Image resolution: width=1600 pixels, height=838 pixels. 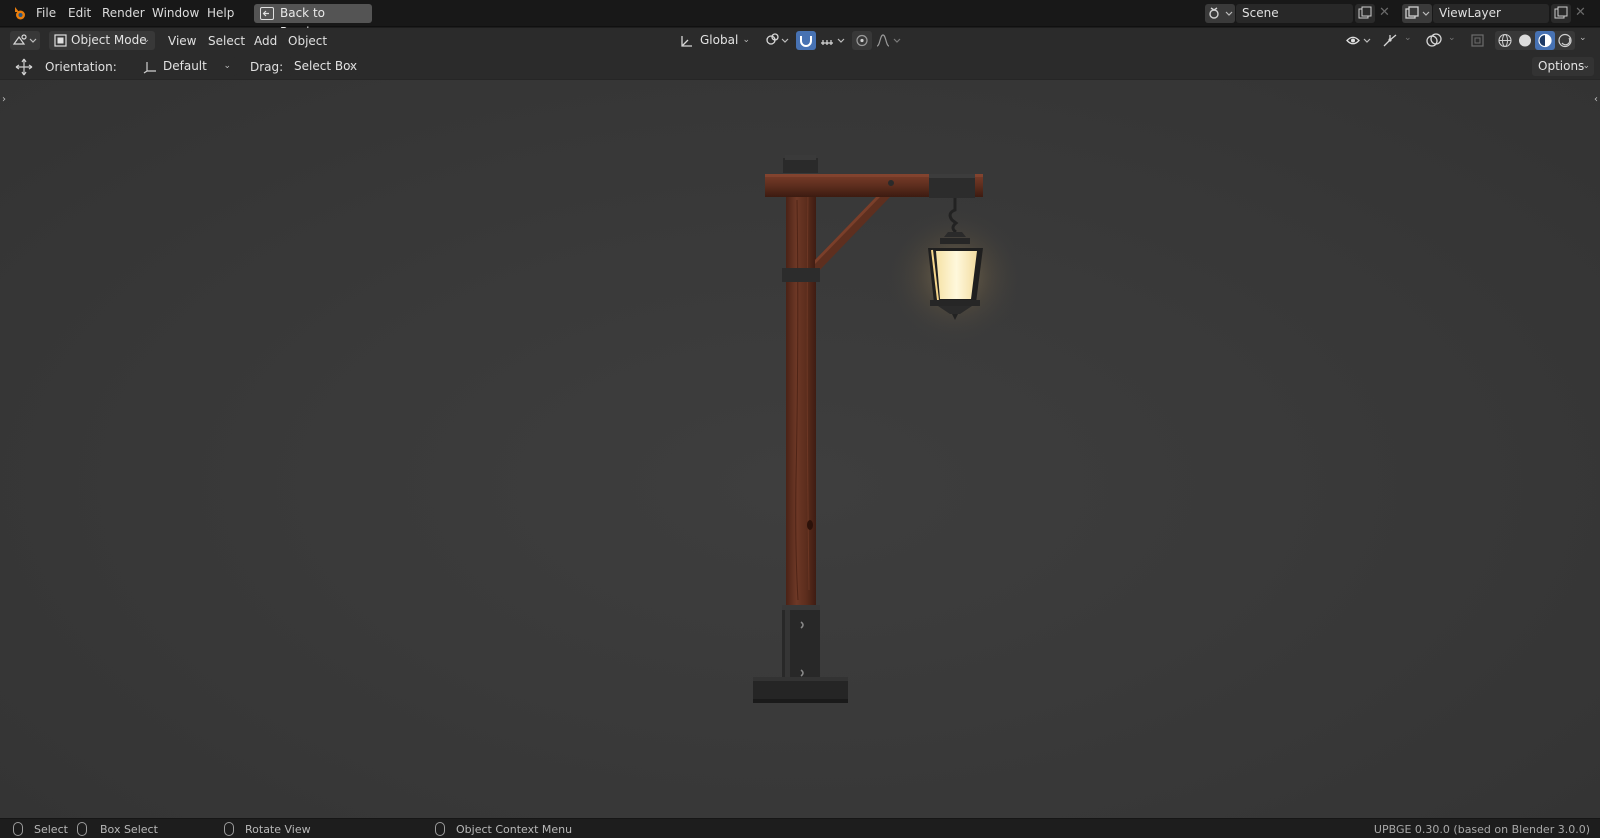 I want to click on diagonal-brace, so click(x=852, y=236).